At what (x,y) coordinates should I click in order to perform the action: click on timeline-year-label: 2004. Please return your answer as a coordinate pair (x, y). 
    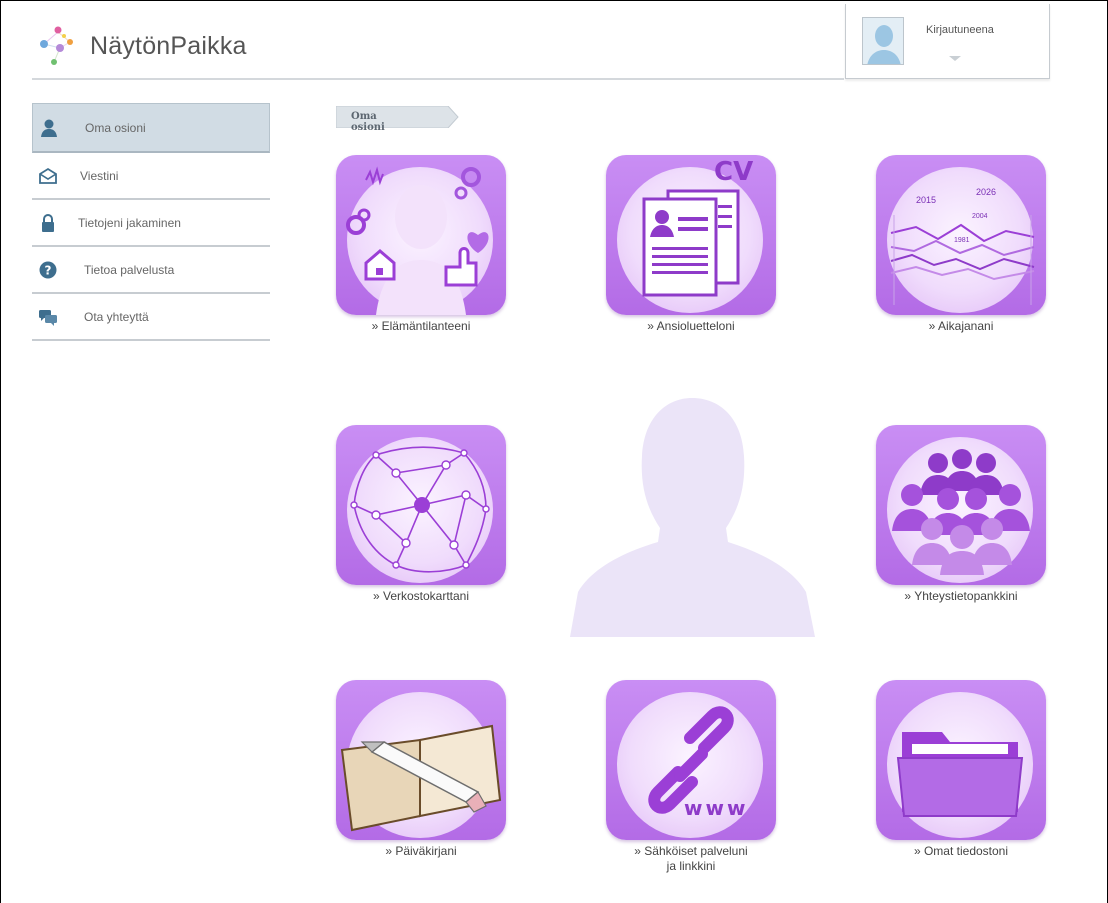
    Looking at the image, I should click on (980, 216).